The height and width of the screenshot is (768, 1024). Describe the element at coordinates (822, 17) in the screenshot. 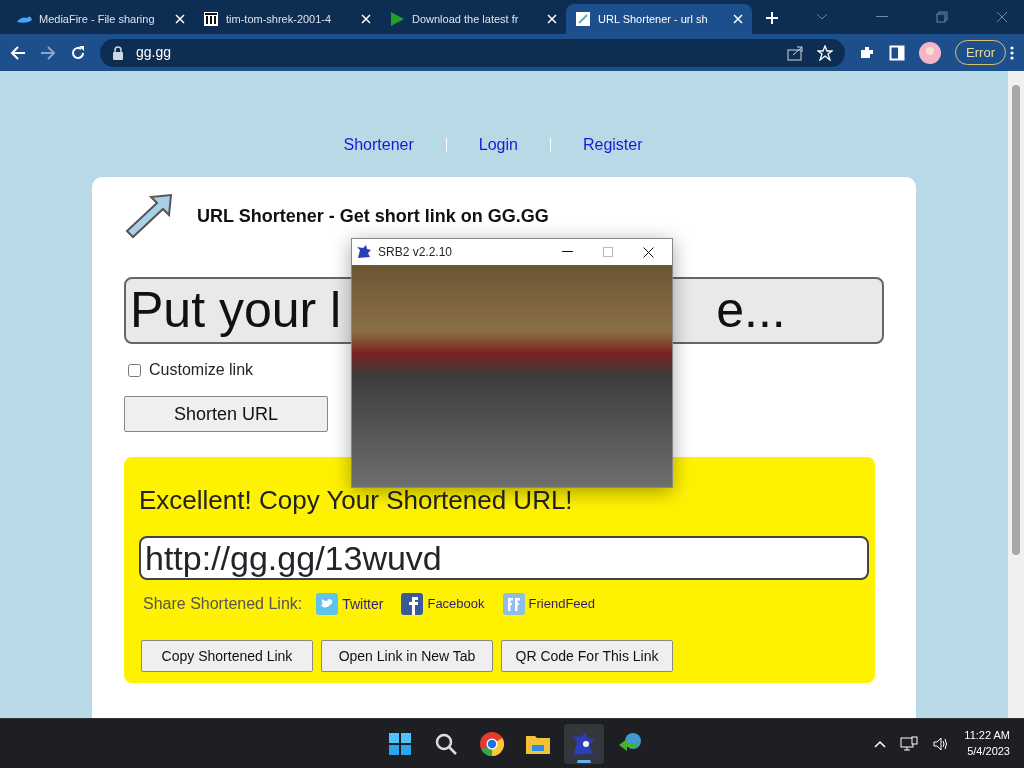

I see `chevron-down-icon` at that location.